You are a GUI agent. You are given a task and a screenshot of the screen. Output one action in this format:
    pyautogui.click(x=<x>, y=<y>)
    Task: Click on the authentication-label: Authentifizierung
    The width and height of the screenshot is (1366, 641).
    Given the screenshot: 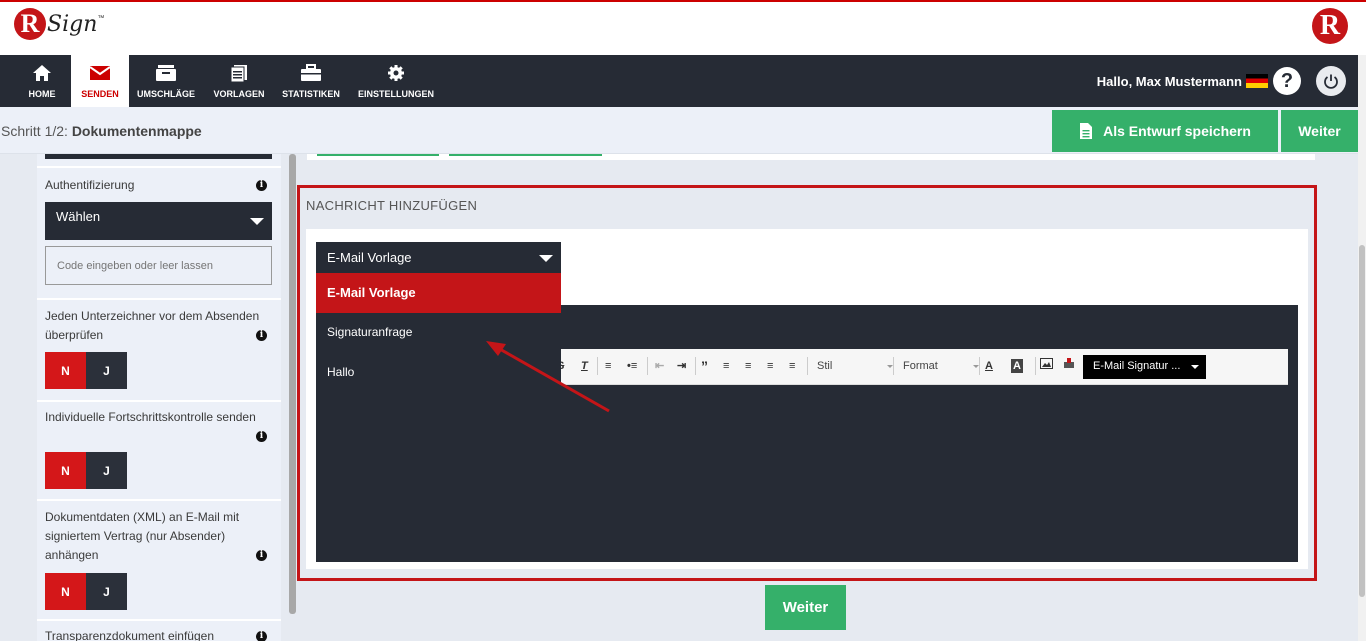 What is the action you would take?
    pyautogui.click(x=90, y=185)
    